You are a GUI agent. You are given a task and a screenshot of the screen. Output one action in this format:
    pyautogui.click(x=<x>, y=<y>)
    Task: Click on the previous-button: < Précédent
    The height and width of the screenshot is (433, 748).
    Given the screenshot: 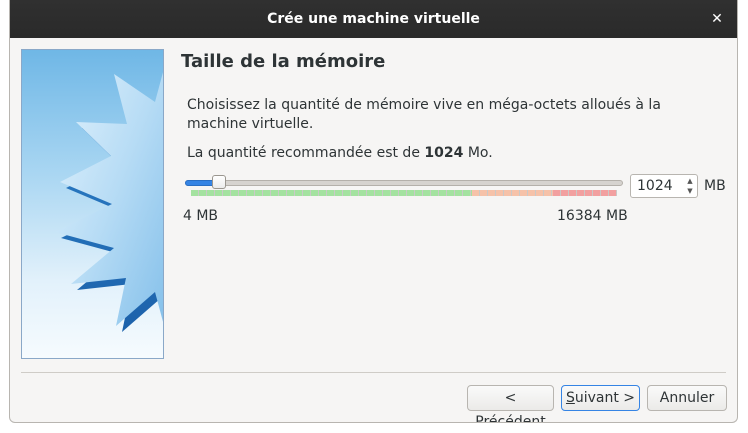 What is the action you would take?
    pyautogui.click(x=510, y=403)
    